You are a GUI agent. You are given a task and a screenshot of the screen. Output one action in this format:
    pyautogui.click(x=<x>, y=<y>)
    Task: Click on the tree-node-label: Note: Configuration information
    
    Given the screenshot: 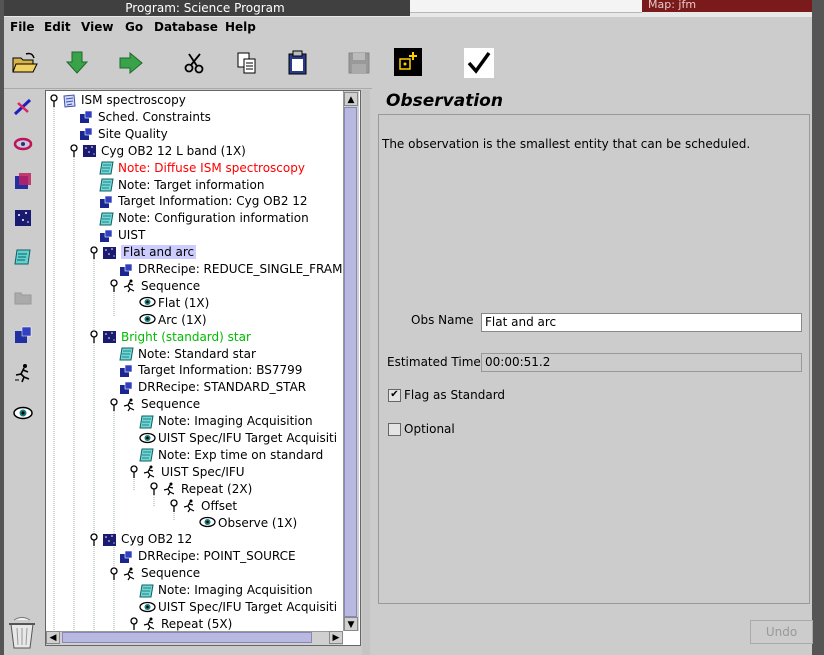 What is the action you would take?
    pyautogui.click(x=213, y=218)
    